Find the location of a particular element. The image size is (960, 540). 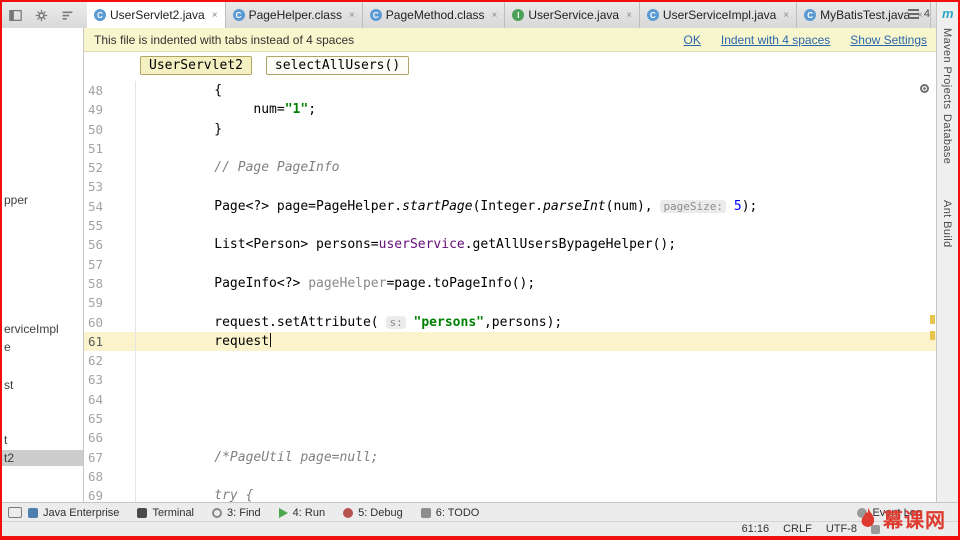

encoding-indicator: UTF-8 is located at coordinates (841, 529).